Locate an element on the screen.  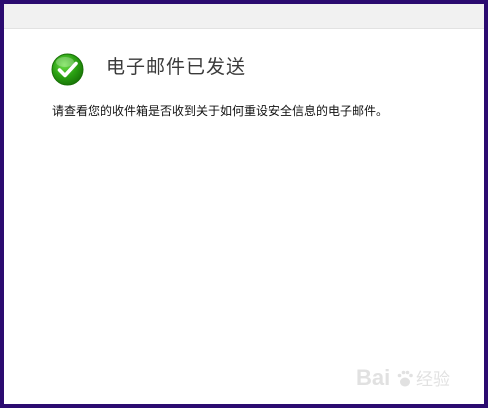
baidu-watermark: Bai 经验 is located at coordinates (403, 377).